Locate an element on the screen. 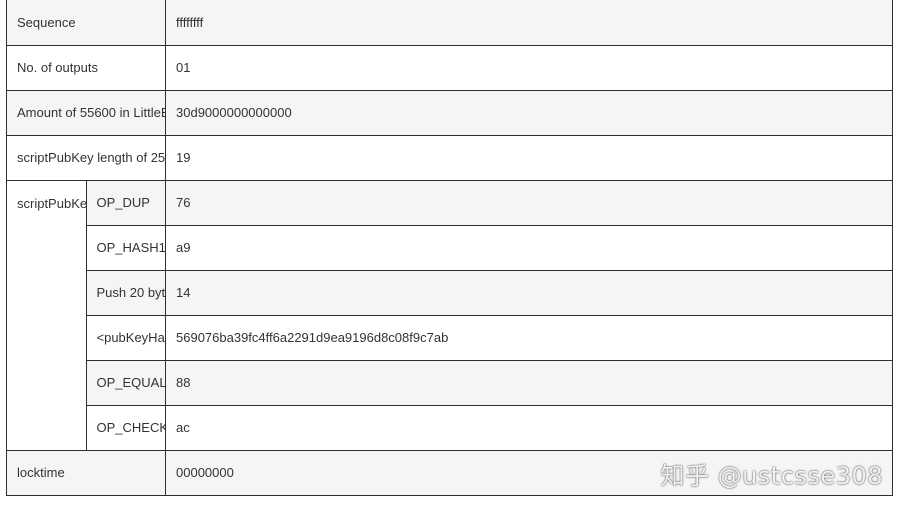 Image resolution: width=905 pixels, height=513 pixels. script-op-value: ac is located at coordinates (529, 427).